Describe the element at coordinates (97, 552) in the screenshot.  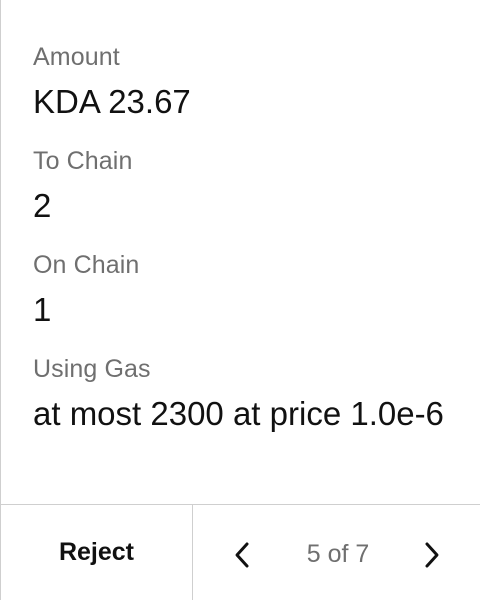
I see `reject-button: Reject` at that location.